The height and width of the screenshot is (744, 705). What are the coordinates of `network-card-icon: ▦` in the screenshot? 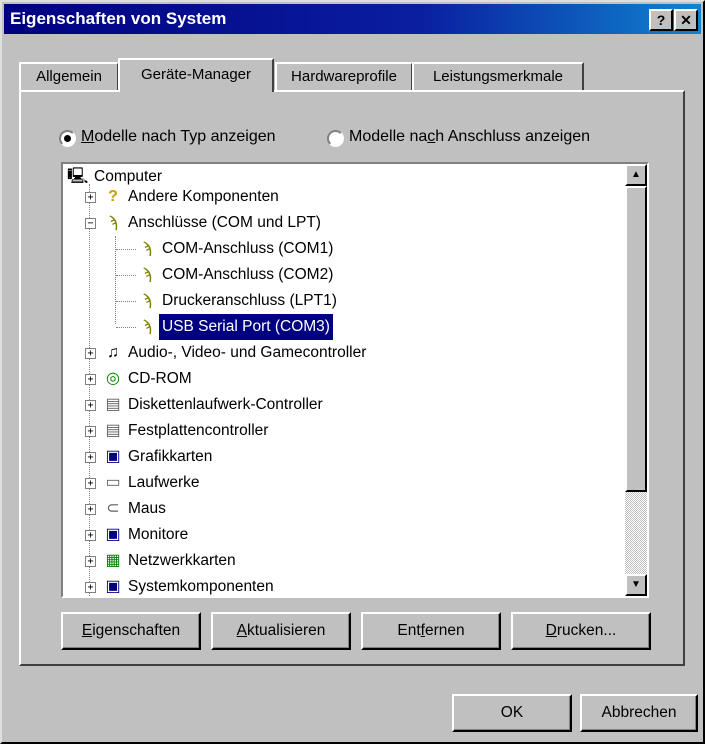 It's located at (113, 560).